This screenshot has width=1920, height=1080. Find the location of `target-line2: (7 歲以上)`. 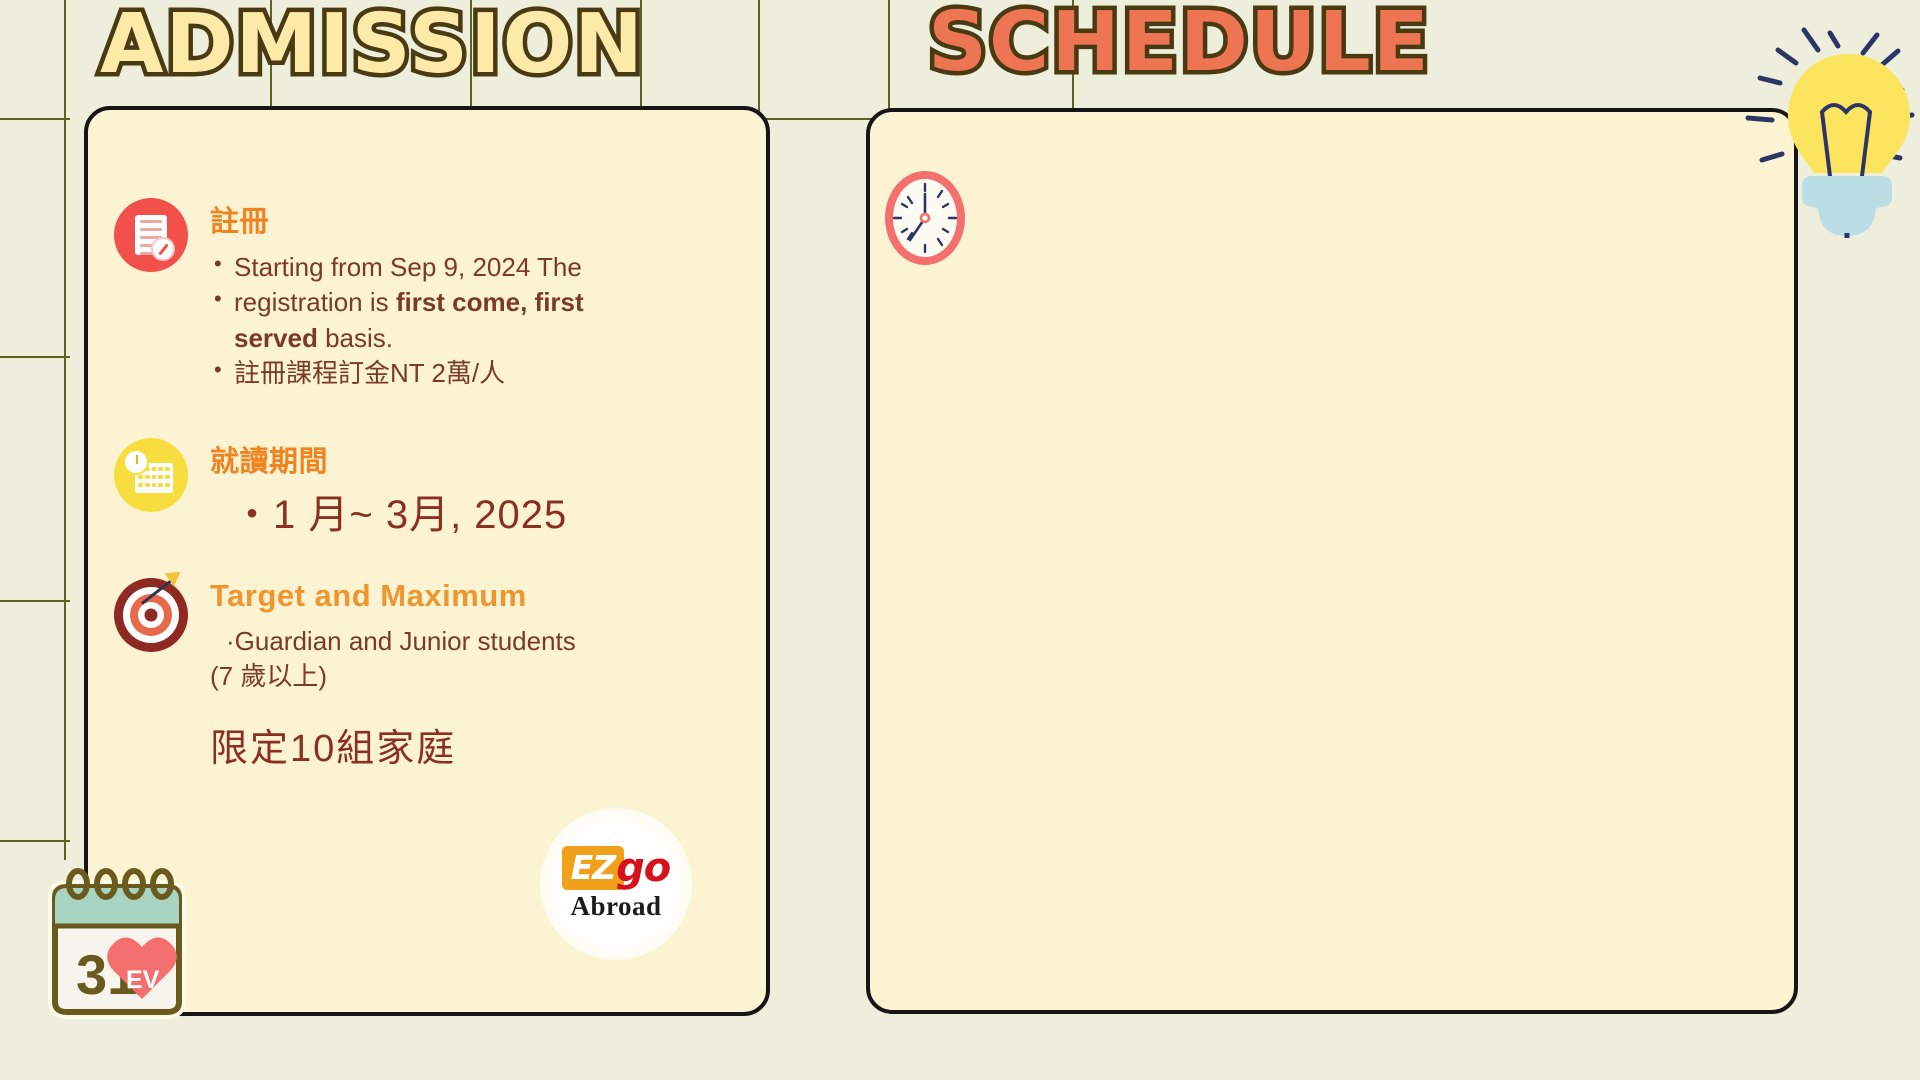

target-line2: (7 歲以上) is located at coordinates (269, 676).